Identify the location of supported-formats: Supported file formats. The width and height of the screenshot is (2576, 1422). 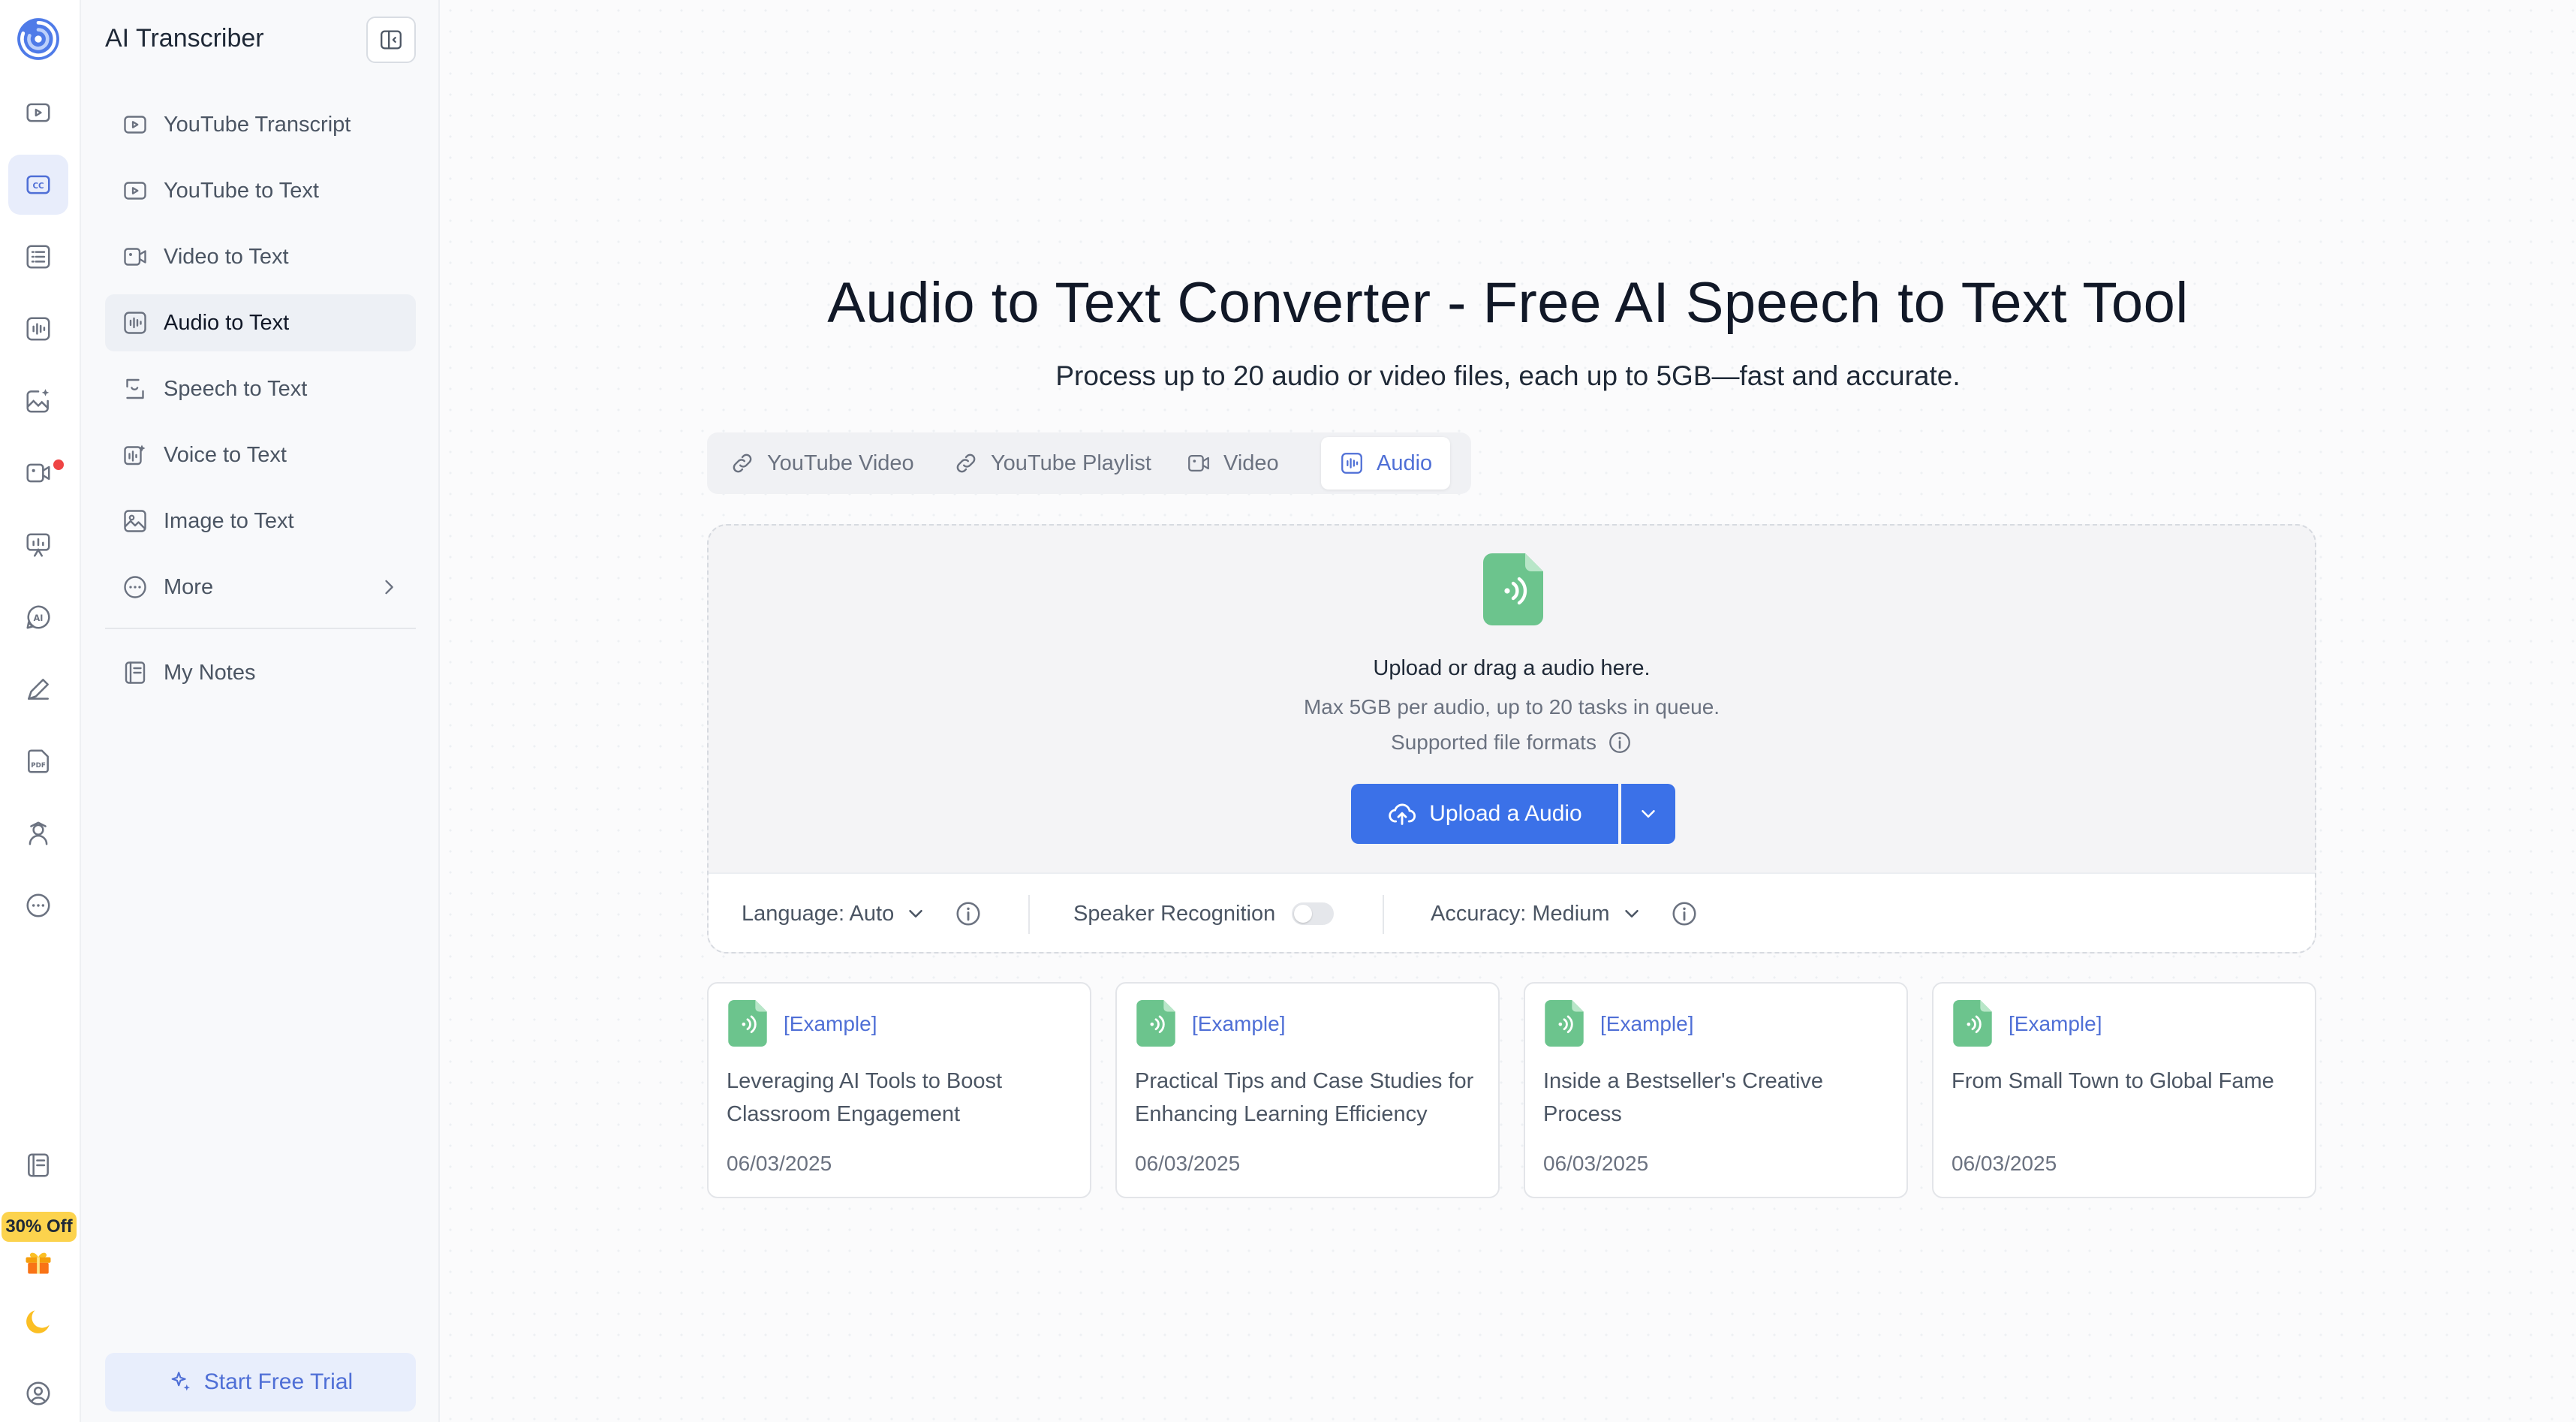
(1512, 743).